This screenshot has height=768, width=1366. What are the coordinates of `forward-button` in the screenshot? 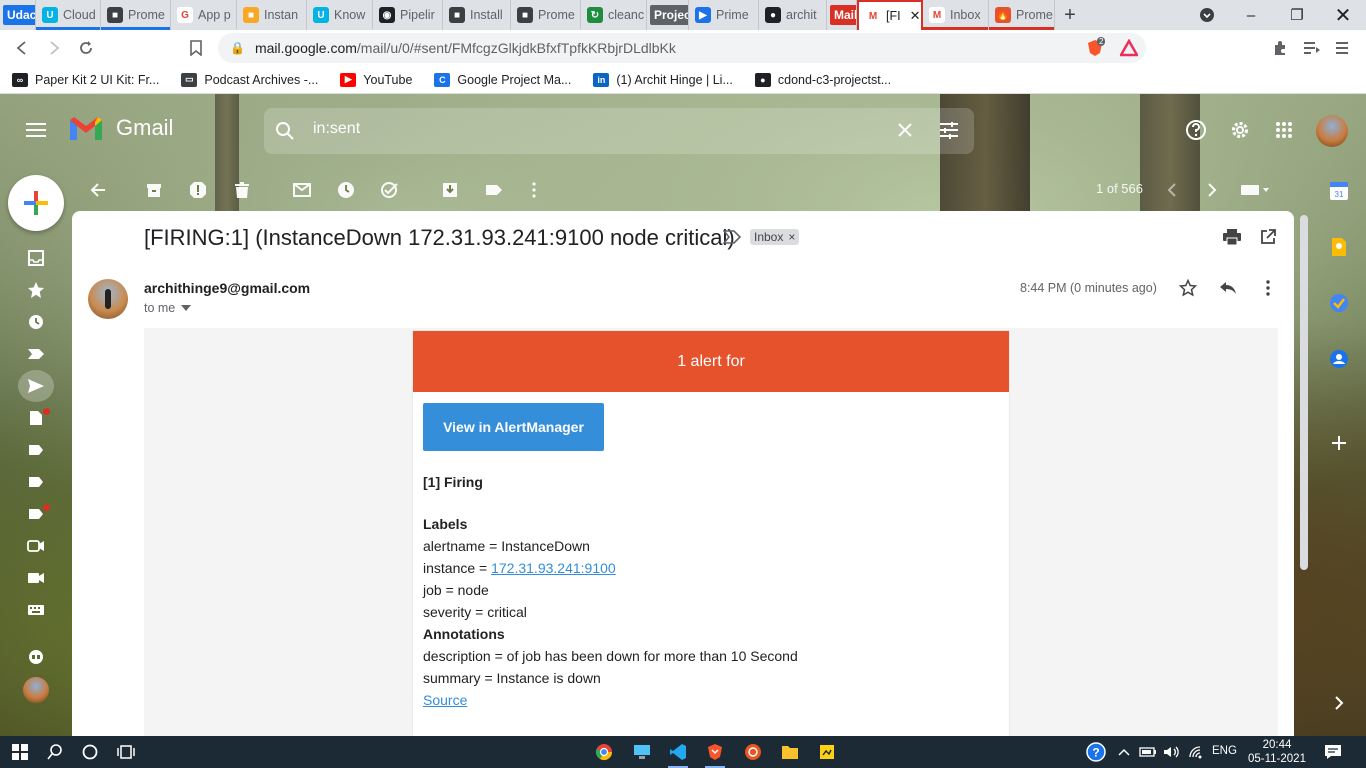 It's located at (54, 48).